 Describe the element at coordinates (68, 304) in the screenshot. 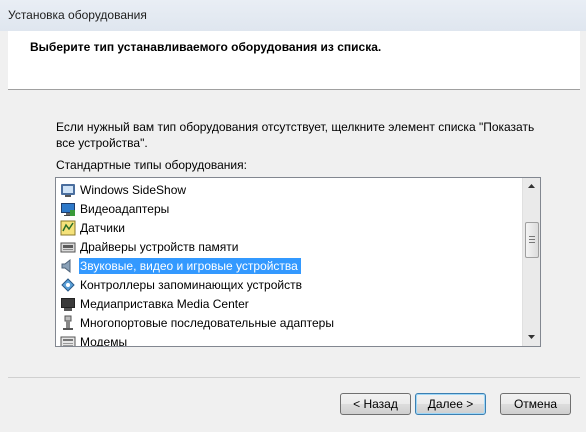

I see `media-center-icon` at that location.